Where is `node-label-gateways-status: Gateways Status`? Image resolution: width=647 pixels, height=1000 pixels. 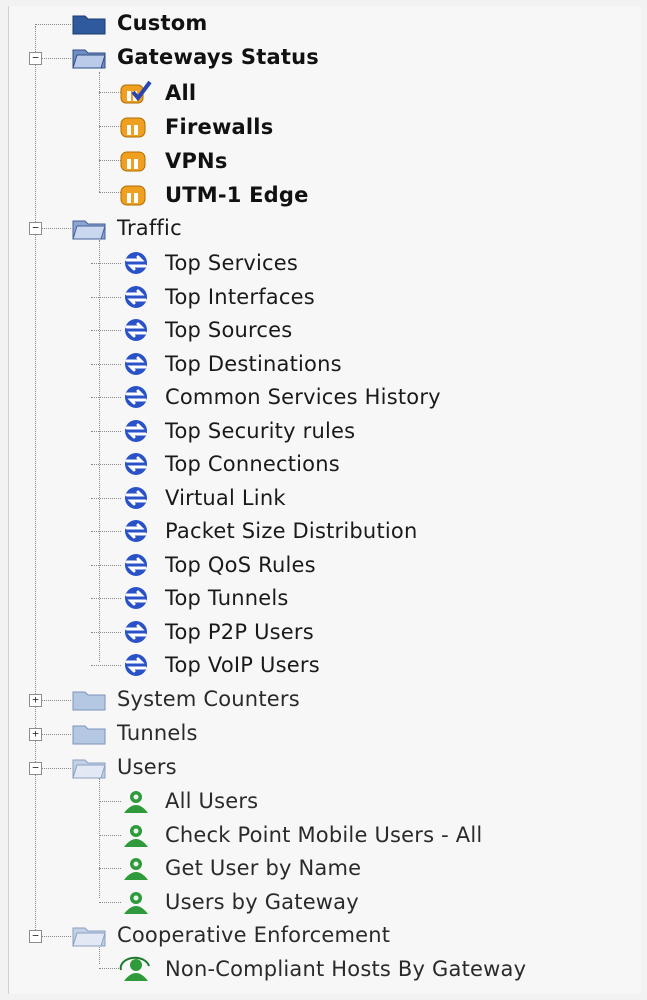 node-label-gateways-status: Gateways Status is located at coordinates (218, 57).